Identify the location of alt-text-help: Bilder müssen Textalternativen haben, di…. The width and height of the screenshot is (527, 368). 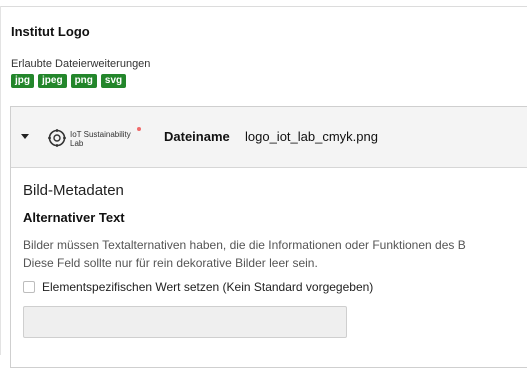
(244, 254).